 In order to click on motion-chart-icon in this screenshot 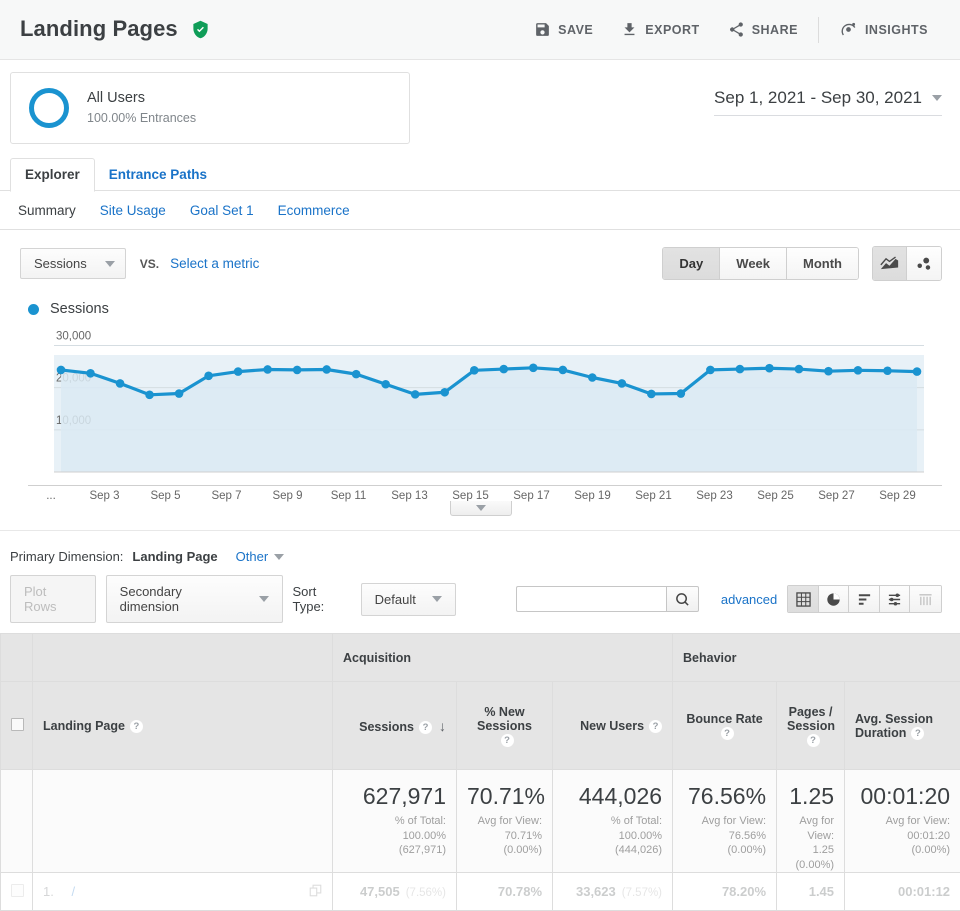, I will do `click(924, 263)`.